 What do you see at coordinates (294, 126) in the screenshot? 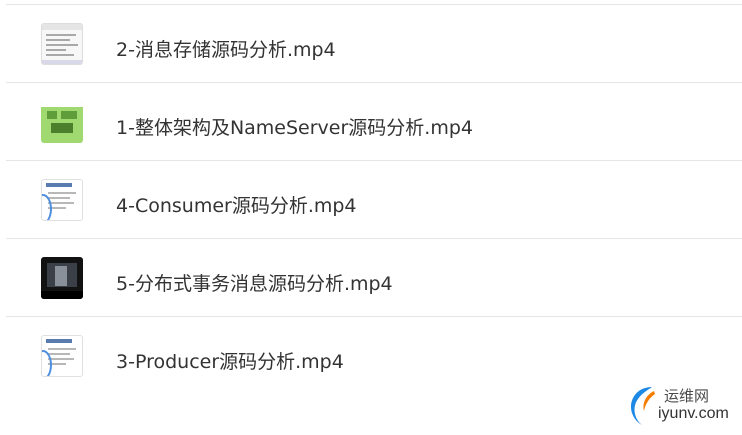
I see `file-name: 1-整体架构及NameServer源码分析.mp4` at bounding box center [294, 126].